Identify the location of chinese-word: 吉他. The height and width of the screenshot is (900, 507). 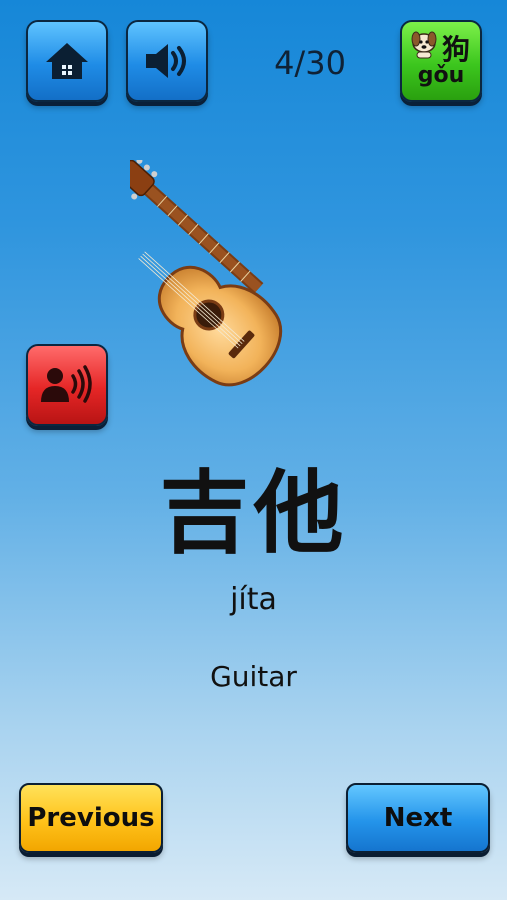
(253, 513).